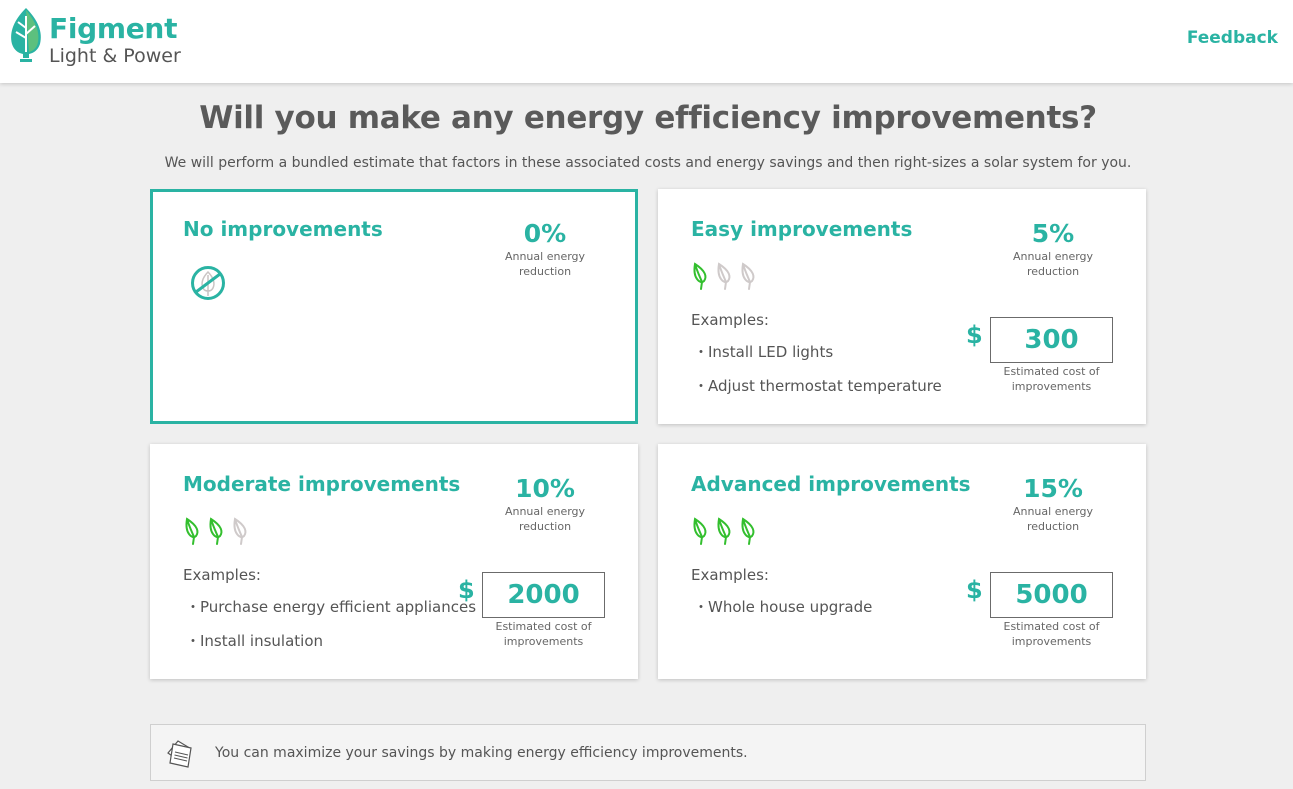  What do you see at coordinates (179, 754) in the screenshot?
I see `notes-icon` at bounding box center [179, 754].